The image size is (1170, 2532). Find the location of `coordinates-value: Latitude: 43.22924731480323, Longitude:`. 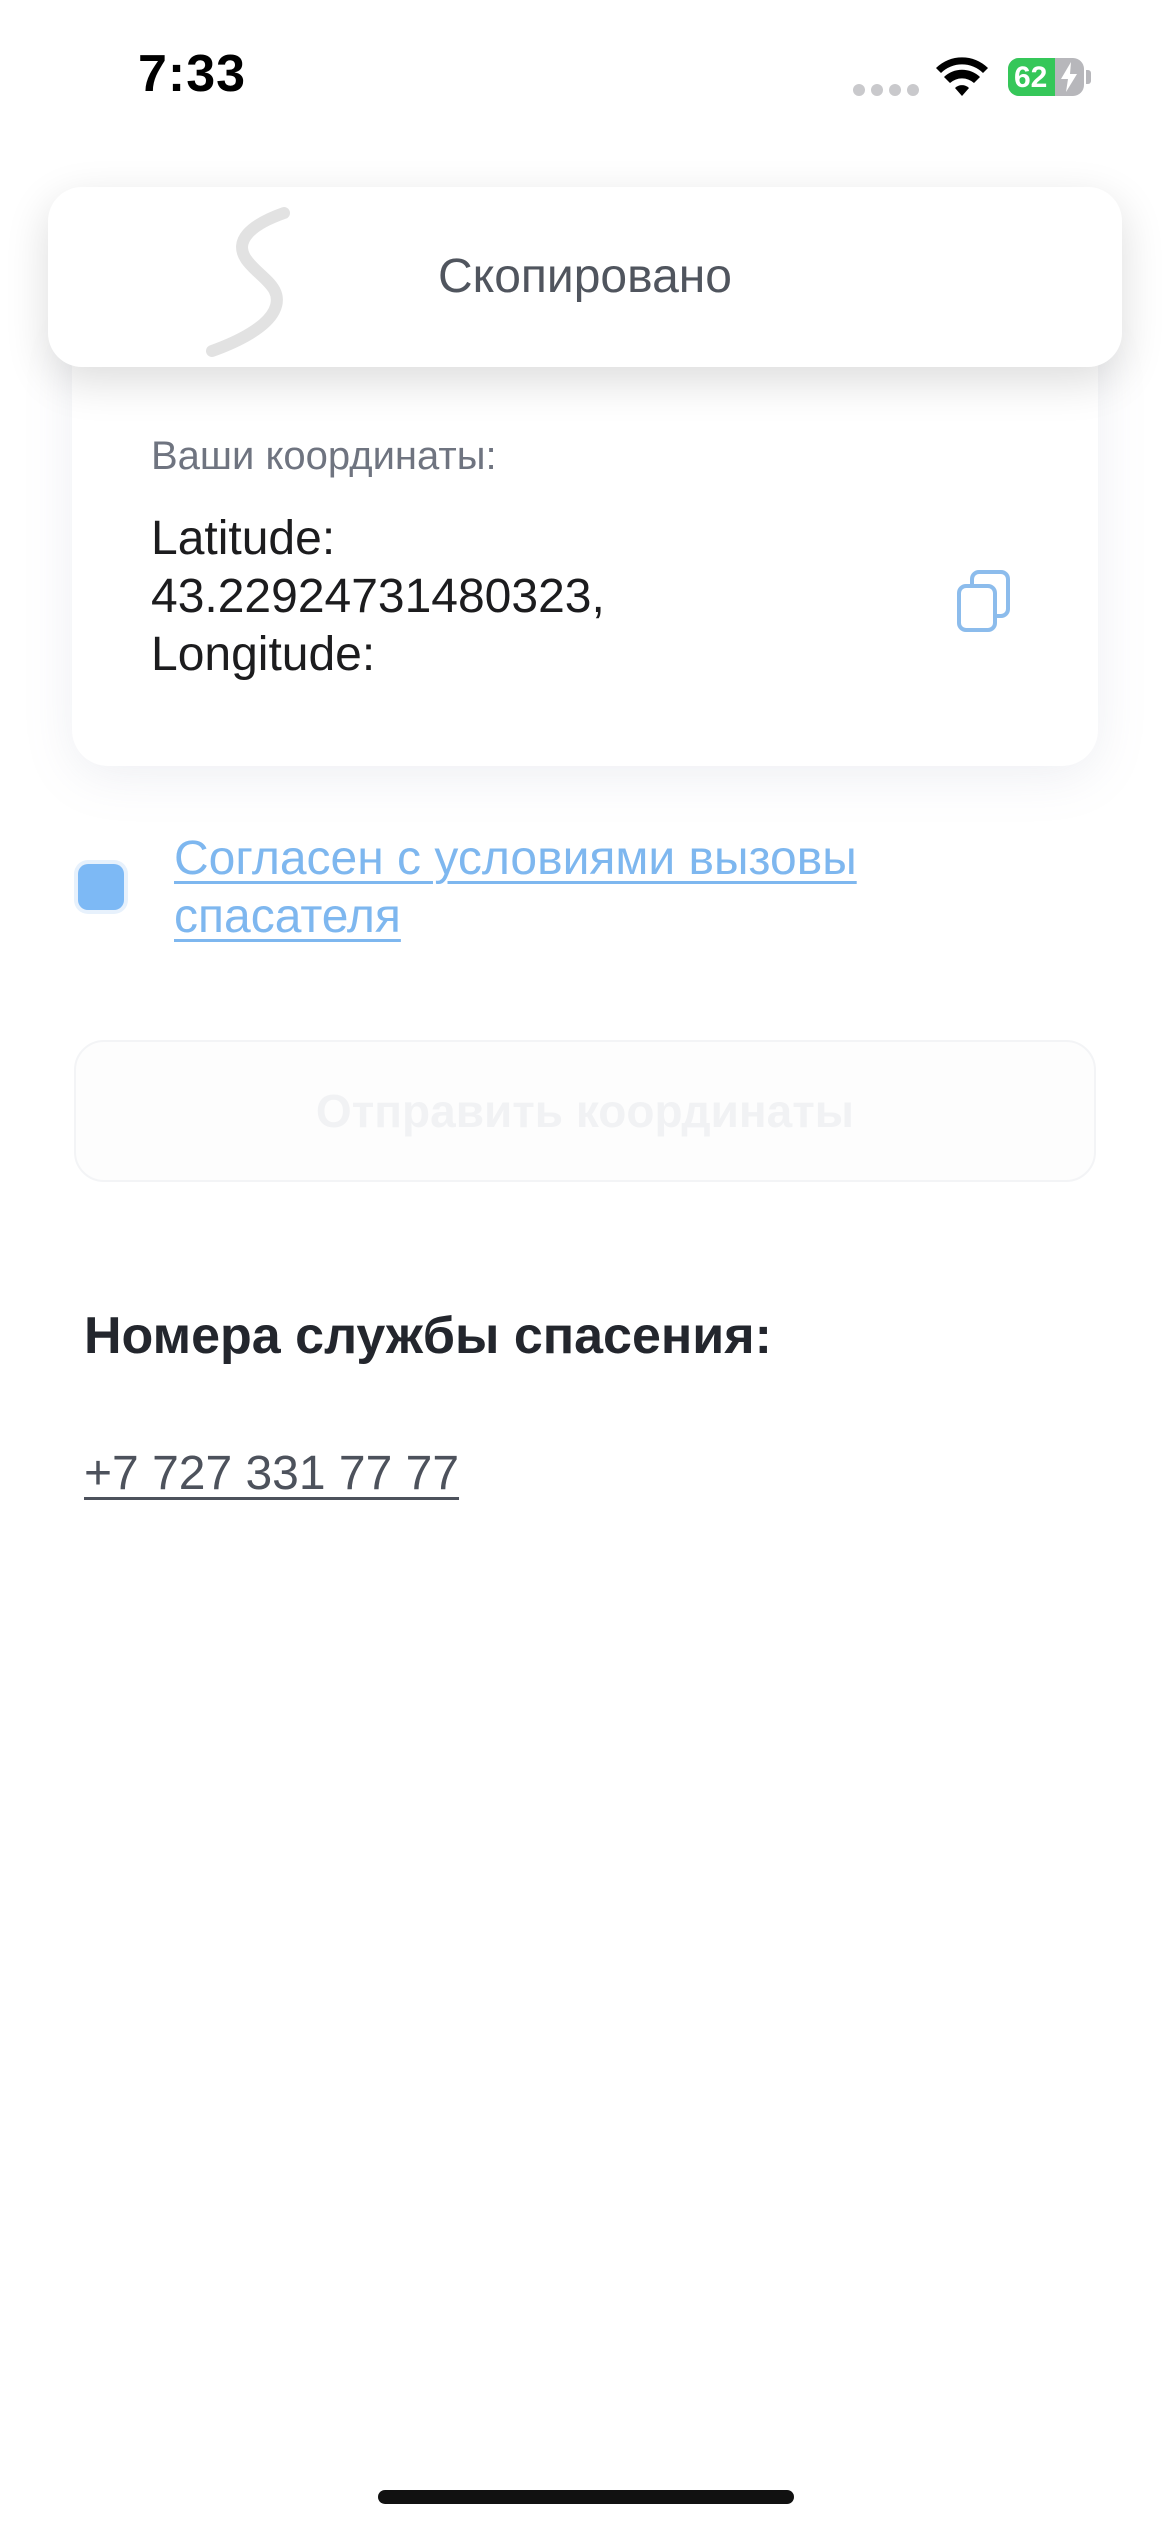

coordinates-value: Latitude: 43.22924731480323, Longitude: is located at coordinates (378, 596).